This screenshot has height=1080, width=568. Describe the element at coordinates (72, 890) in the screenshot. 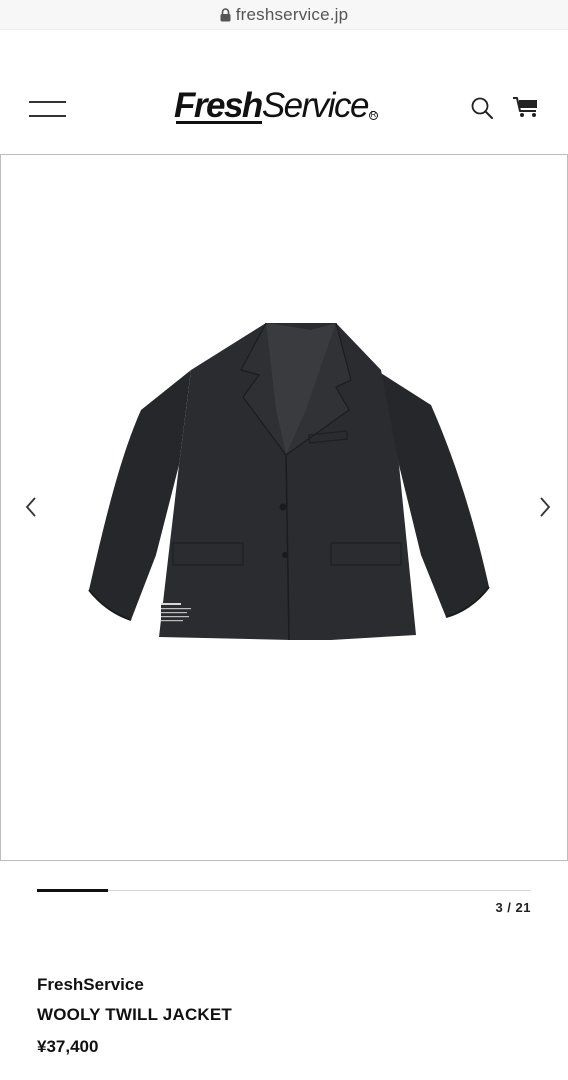

I see `slide-progress-fill` at that location.